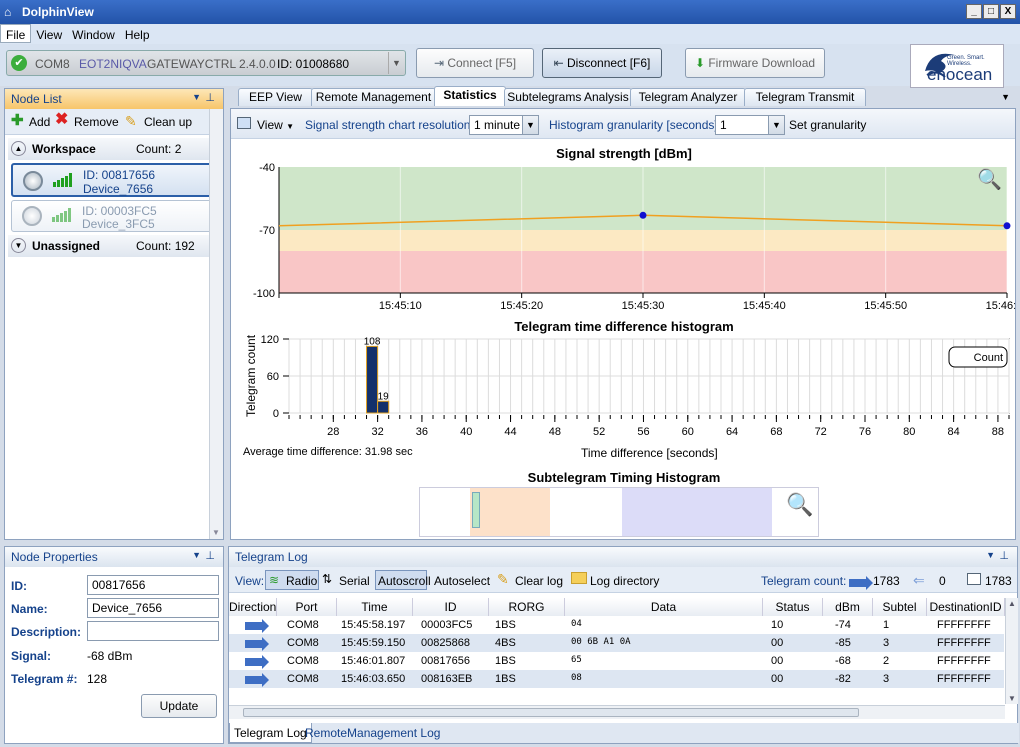 The image size is (1020, 747). What do you see at coordinates (96, 122) in the screenshot?
I see `remove-button: Remove` at bounding box center [96, 122].